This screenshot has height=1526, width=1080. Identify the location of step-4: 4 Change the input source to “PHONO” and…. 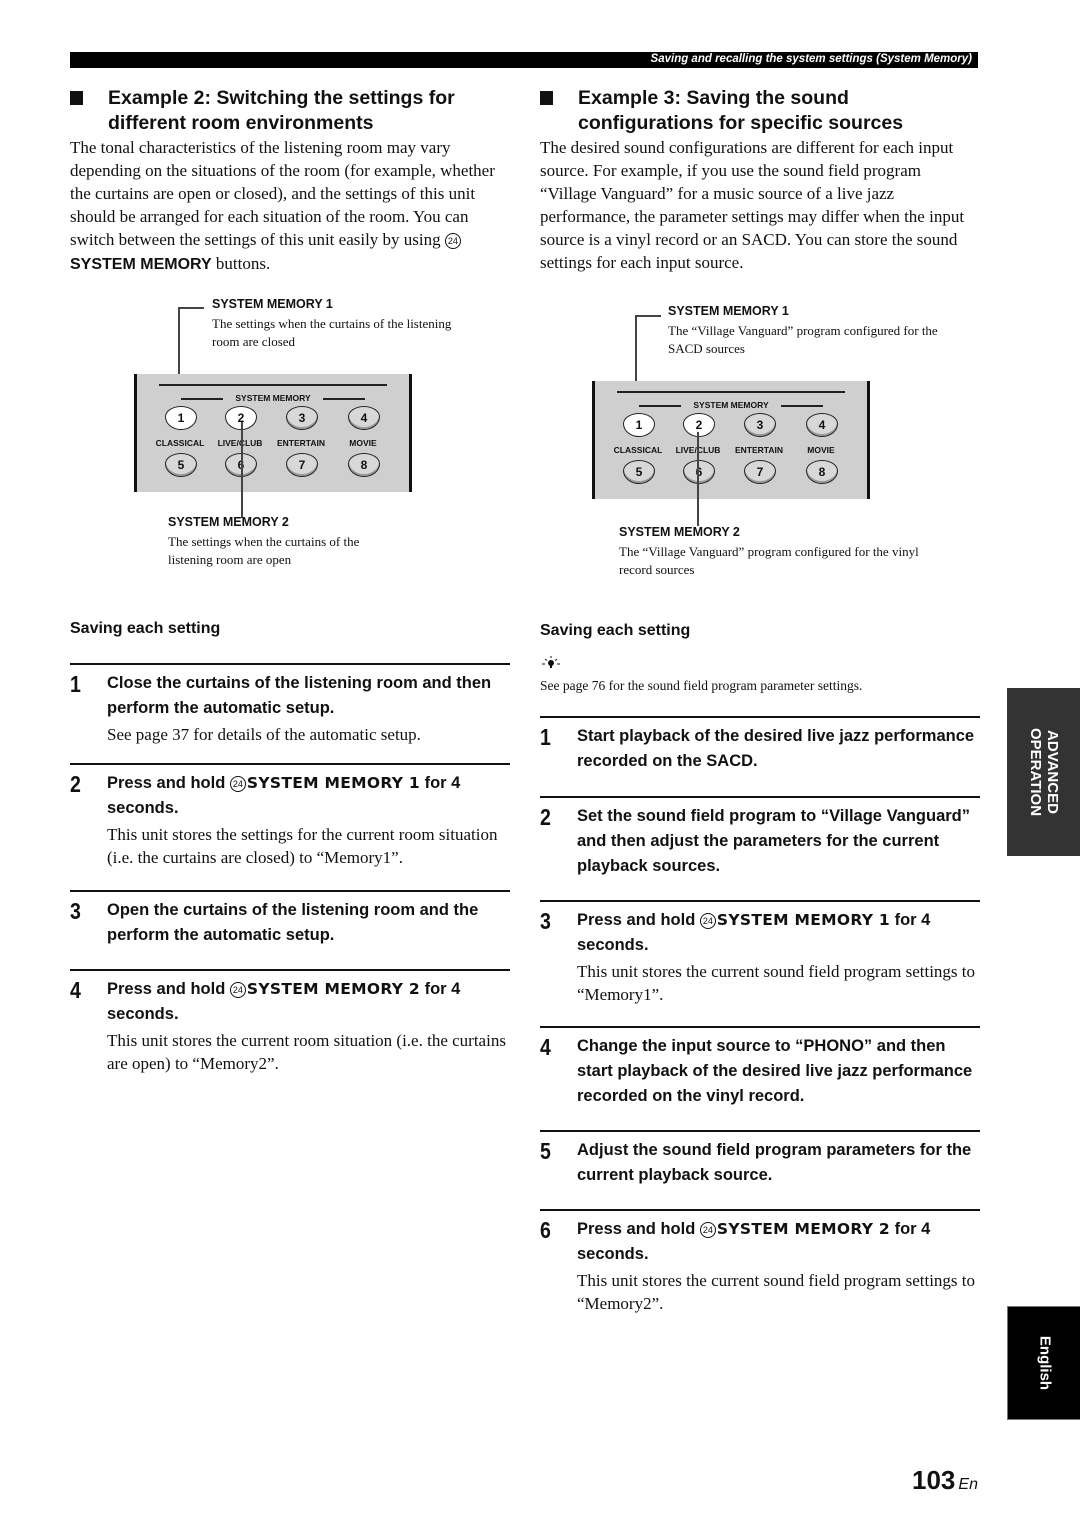
(760, 1067).